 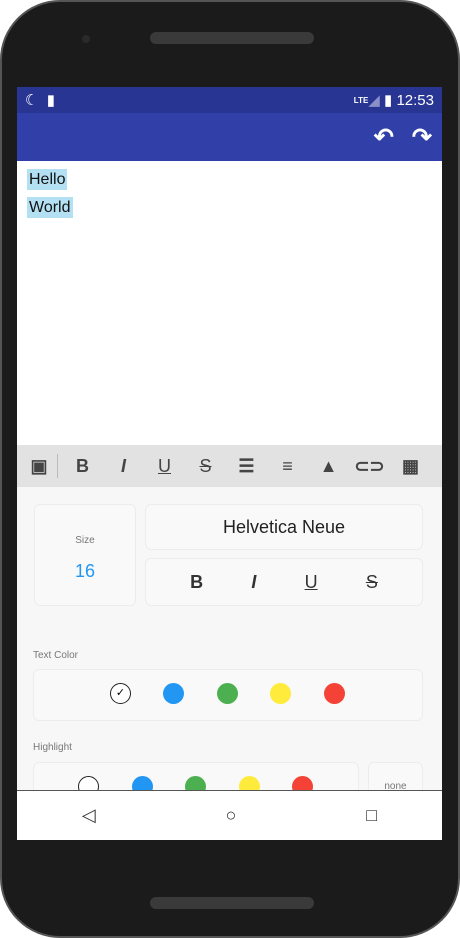 What do you see at coordinates (173, 693) in the screenshot?
I see `text-color-blue` at bounding box center [173, 693].